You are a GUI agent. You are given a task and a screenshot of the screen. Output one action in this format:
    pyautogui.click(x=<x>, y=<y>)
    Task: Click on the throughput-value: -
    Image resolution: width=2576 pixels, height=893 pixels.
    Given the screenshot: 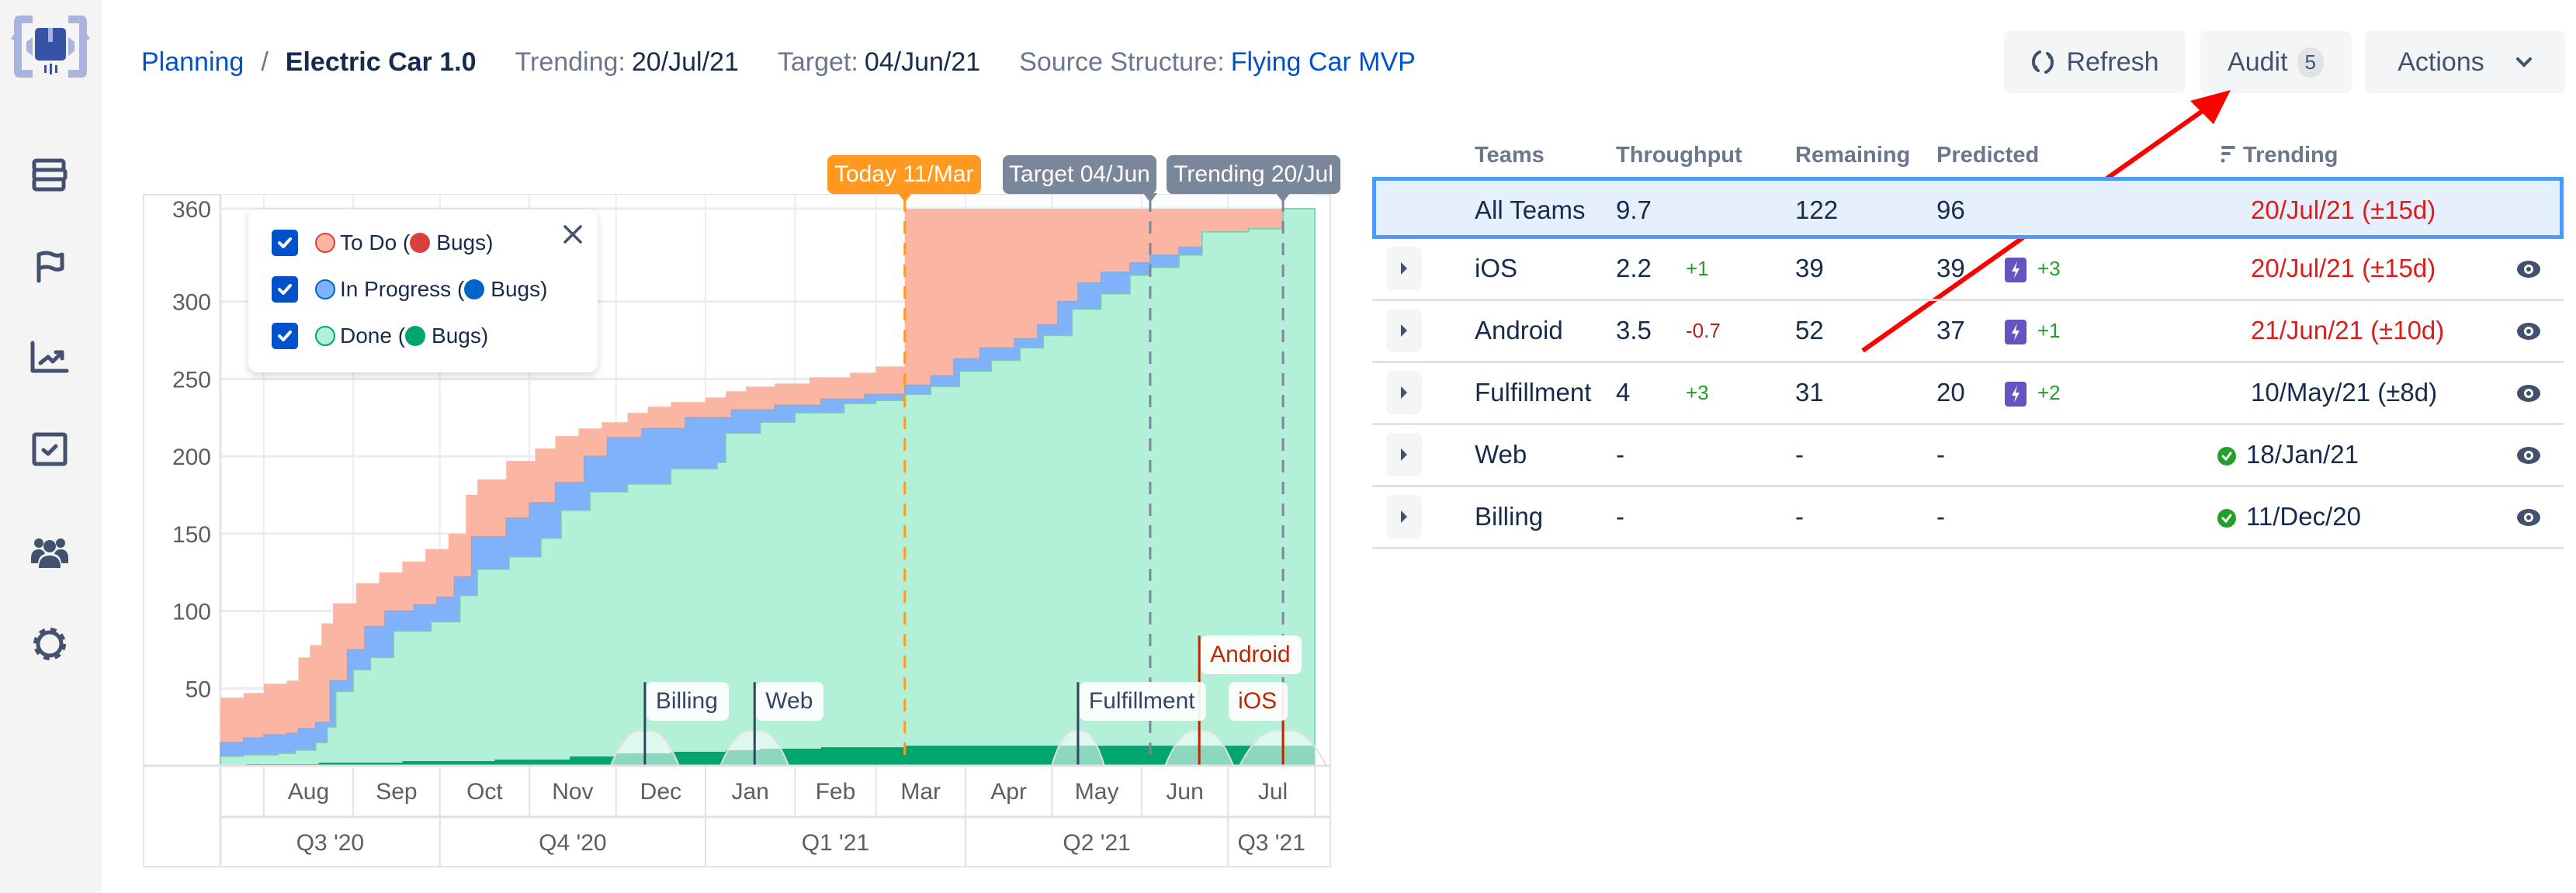 What is the action you would take?
    pyautogui.click(x=1620, y=516)
    